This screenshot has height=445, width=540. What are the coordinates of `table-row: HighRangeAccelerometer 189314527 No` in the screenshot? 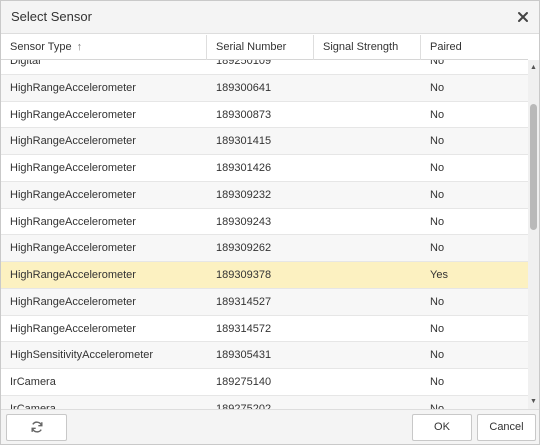 It's located at (264, 302).